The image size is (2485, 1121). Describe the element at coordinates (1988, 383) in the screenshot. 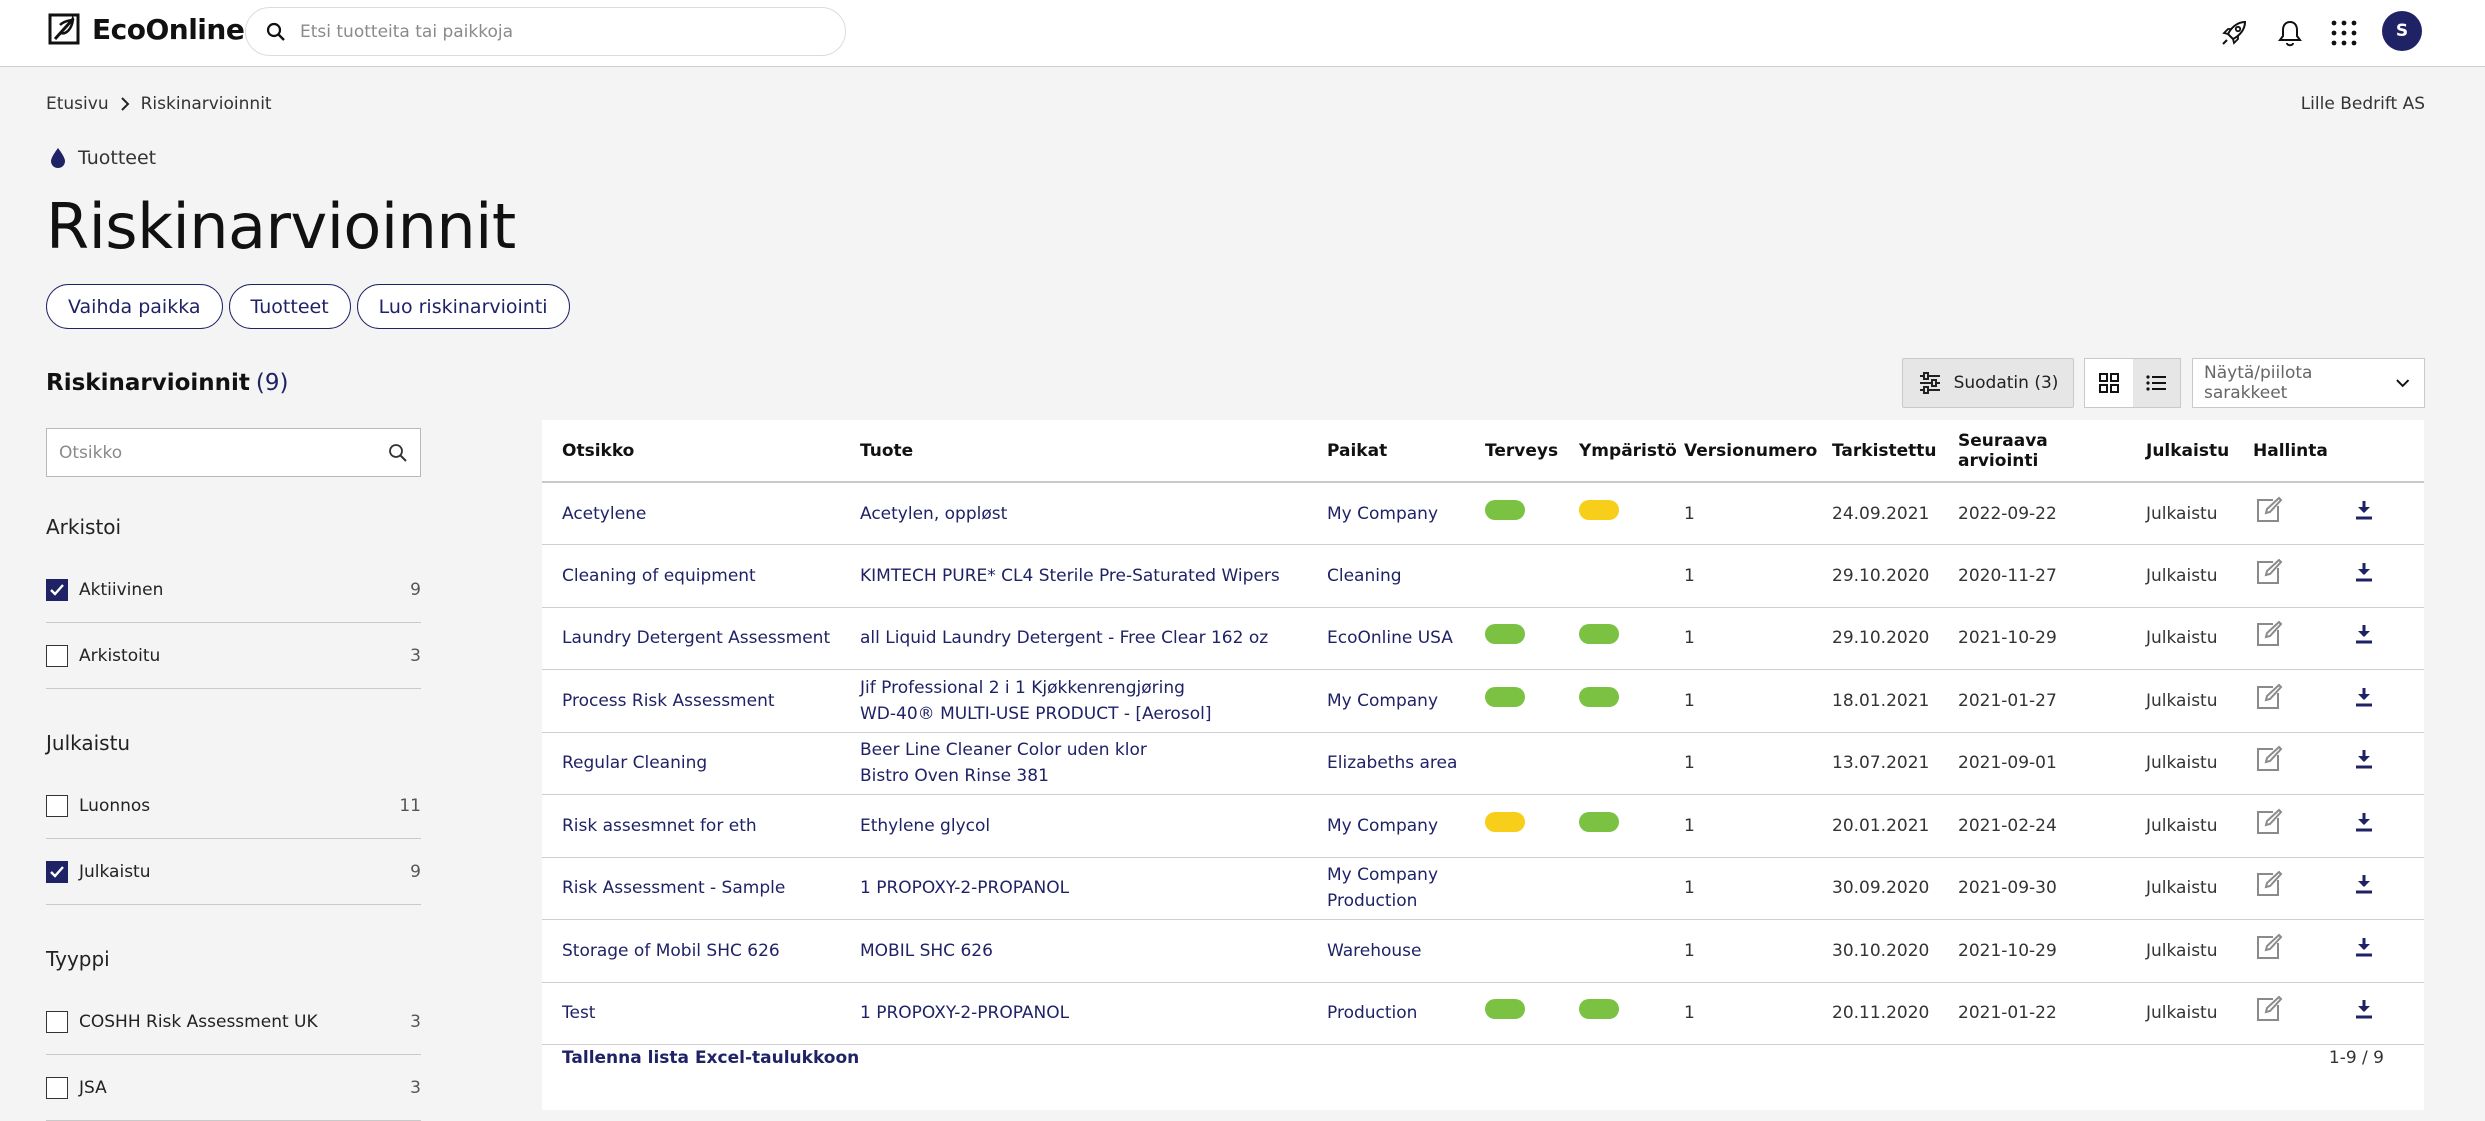

I see `filter-button: Suodatin (3)` at that location.